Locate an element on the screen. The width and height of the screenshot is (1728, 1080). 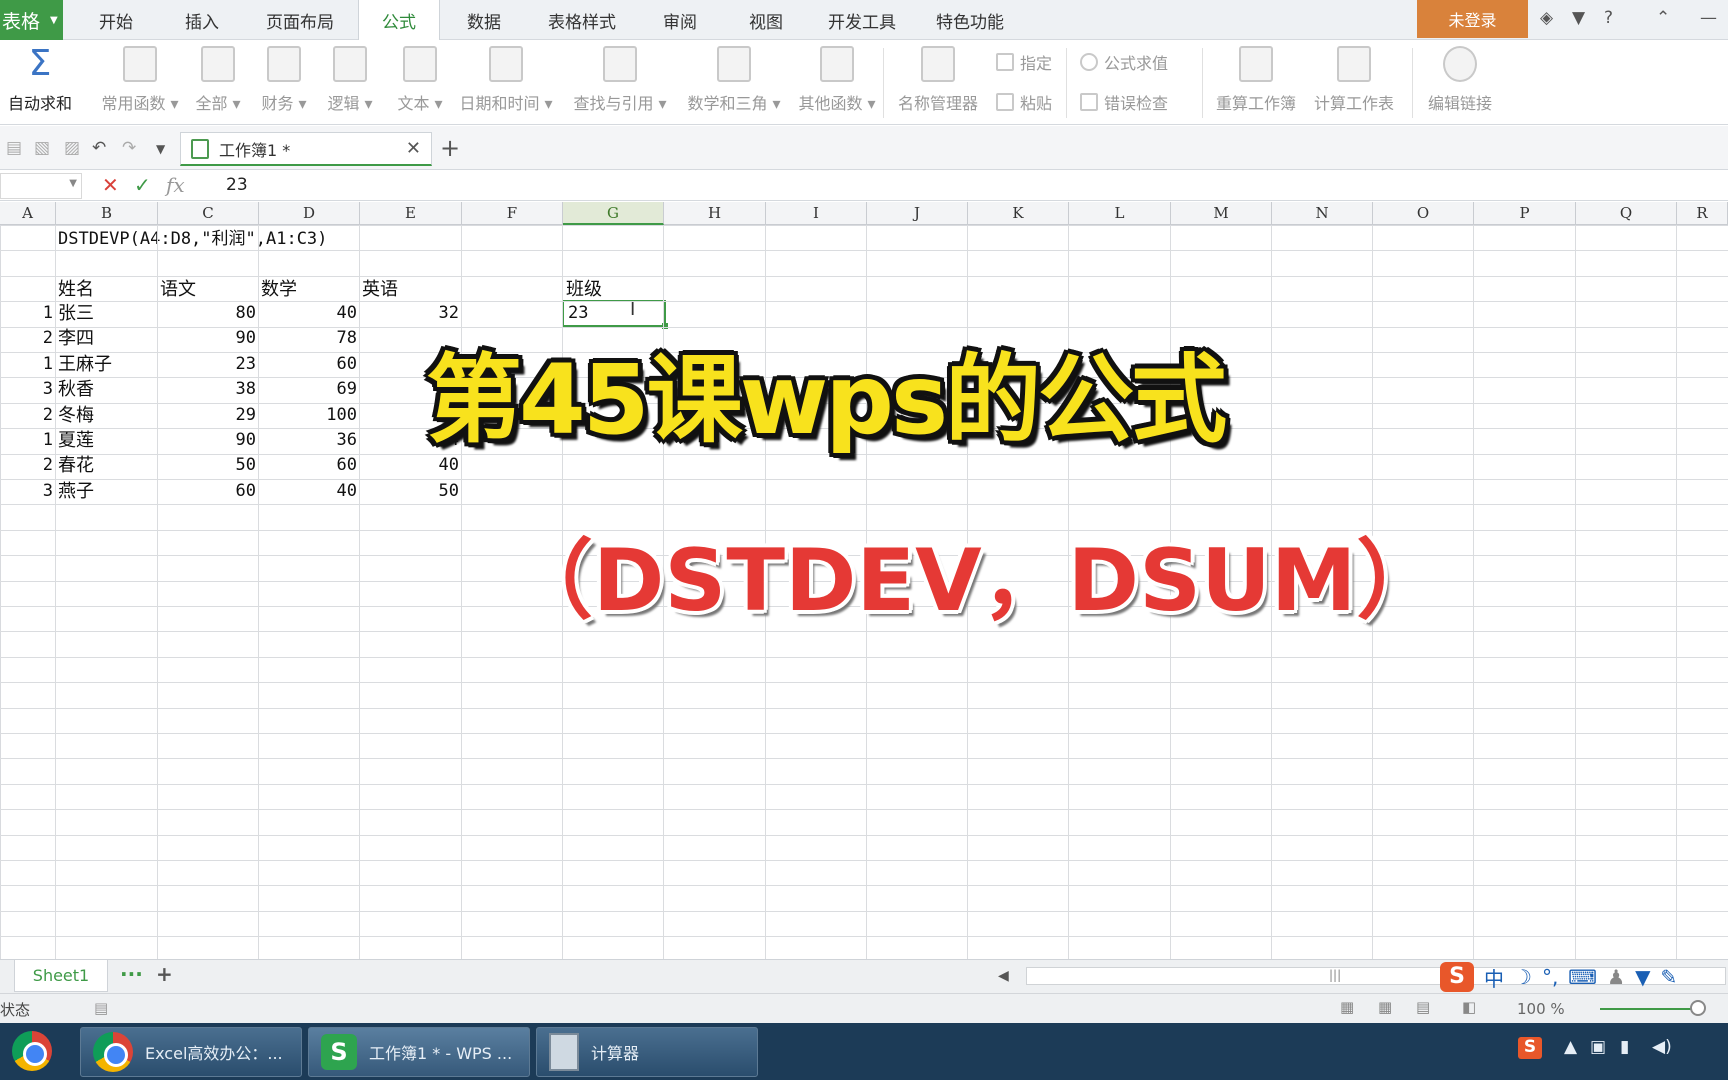
login-button: 未登录 is located at coordinates (1472, 19).